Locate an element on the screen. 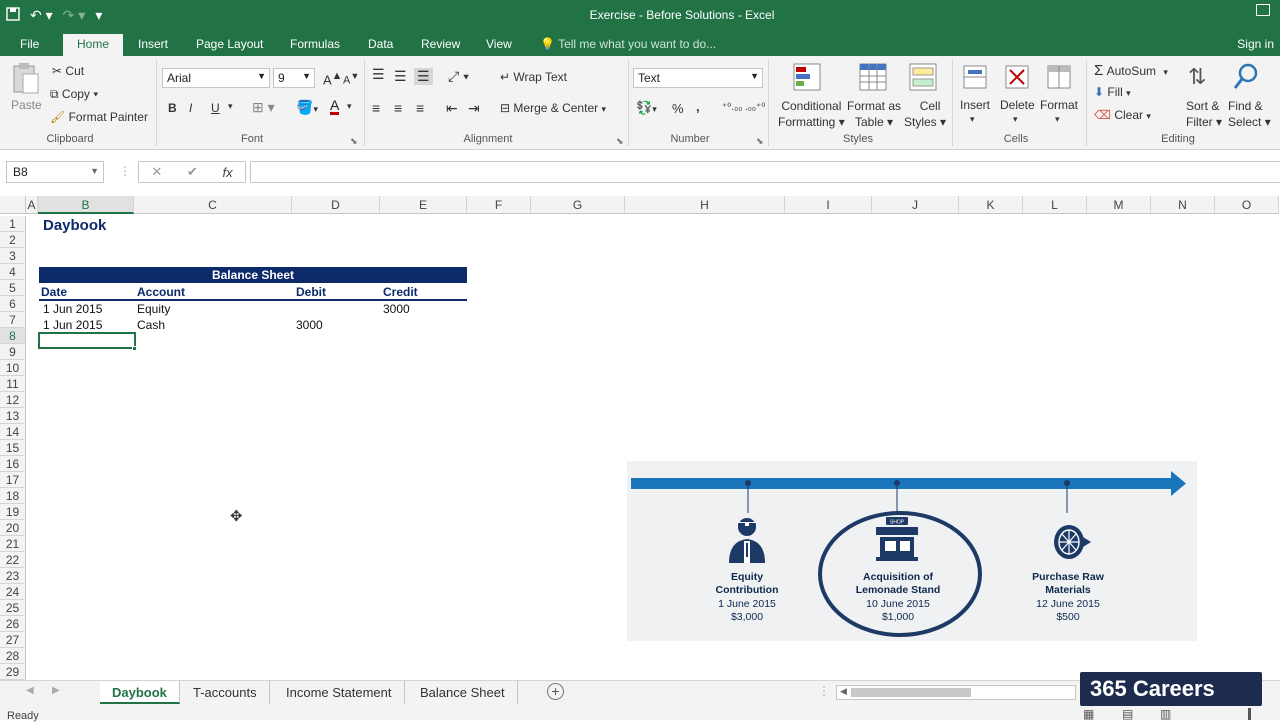 Image resolution: width=1280 pixels, height=722 pixels. decrease-indent-icon: ⇤ is located at coordinates (452, 108).